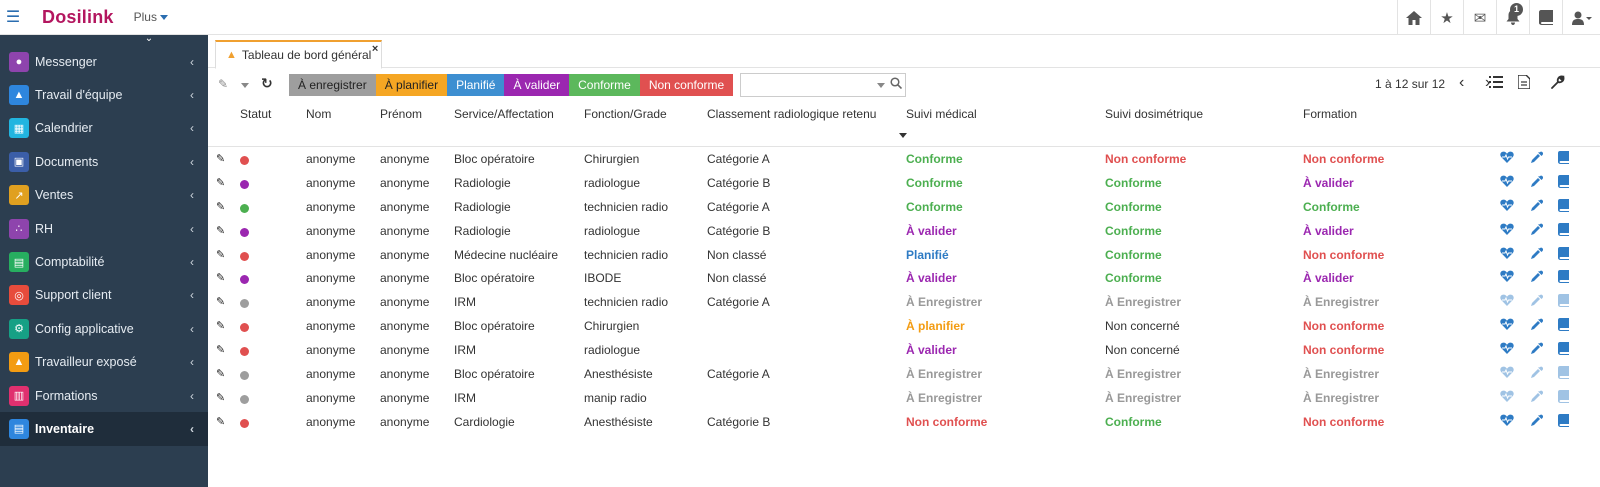 The image size is (1600, 487). Describe the element at coordinates (104, 61) in the screenshot. I see `sidebar-item-messenger: ● Messenger ‹` at that location.